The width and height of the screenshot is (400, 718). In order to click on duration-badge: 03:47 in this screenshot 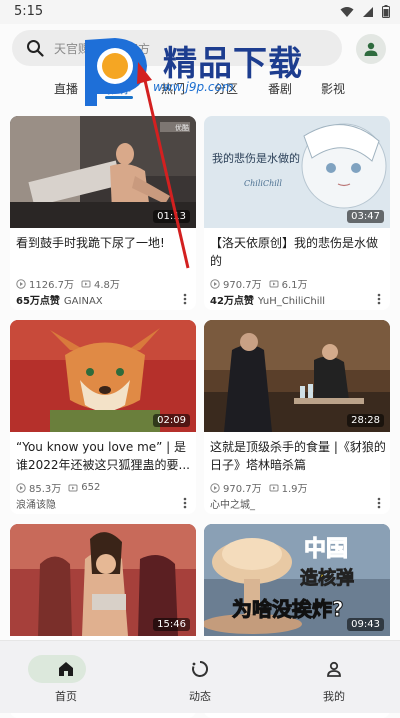, I will do `click(365, 216)`.